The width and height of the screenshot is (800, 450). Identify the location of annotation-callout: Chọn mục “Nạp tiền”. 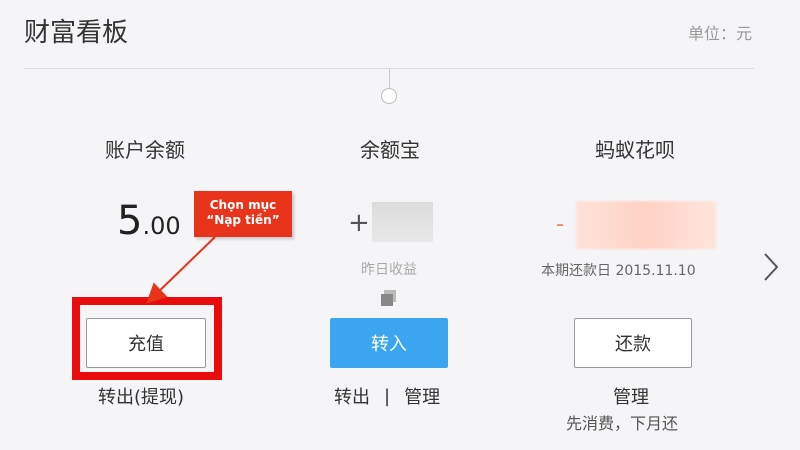
(243, 214).